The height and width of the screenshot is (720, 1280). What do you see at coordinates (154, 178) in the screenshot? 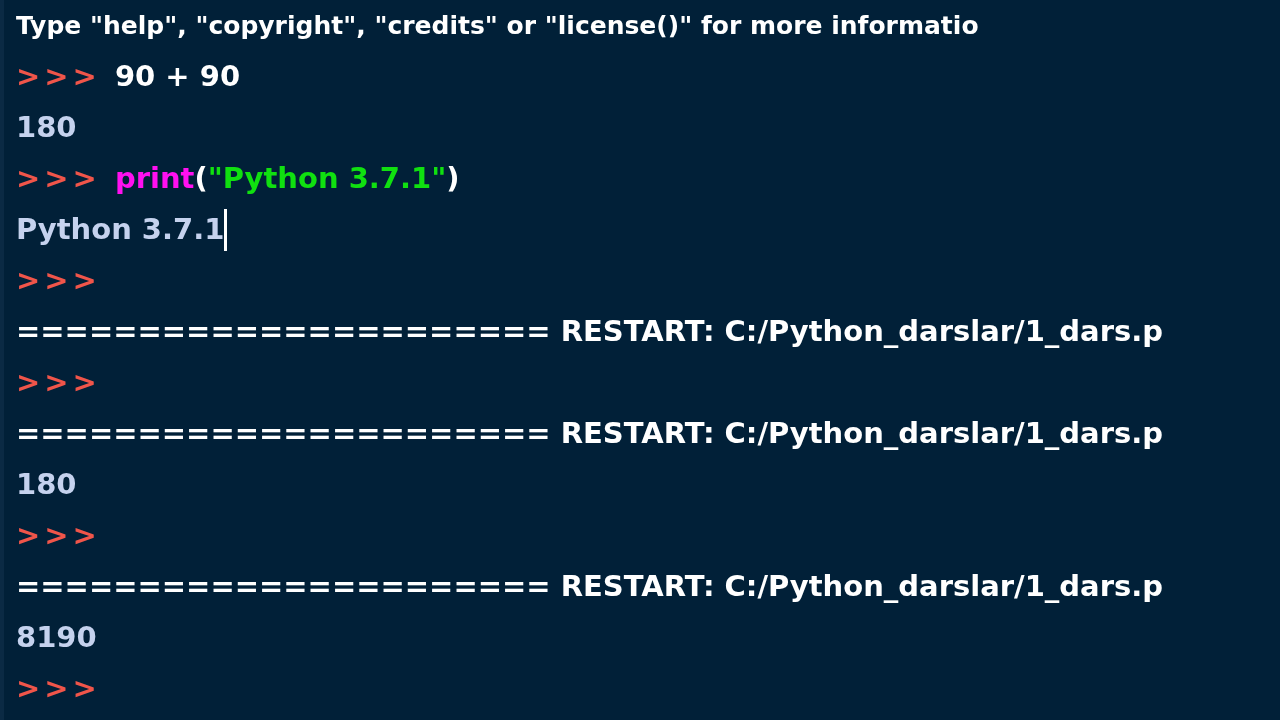
I see `builtin-keyword: print` at bounding box center [154, 178].